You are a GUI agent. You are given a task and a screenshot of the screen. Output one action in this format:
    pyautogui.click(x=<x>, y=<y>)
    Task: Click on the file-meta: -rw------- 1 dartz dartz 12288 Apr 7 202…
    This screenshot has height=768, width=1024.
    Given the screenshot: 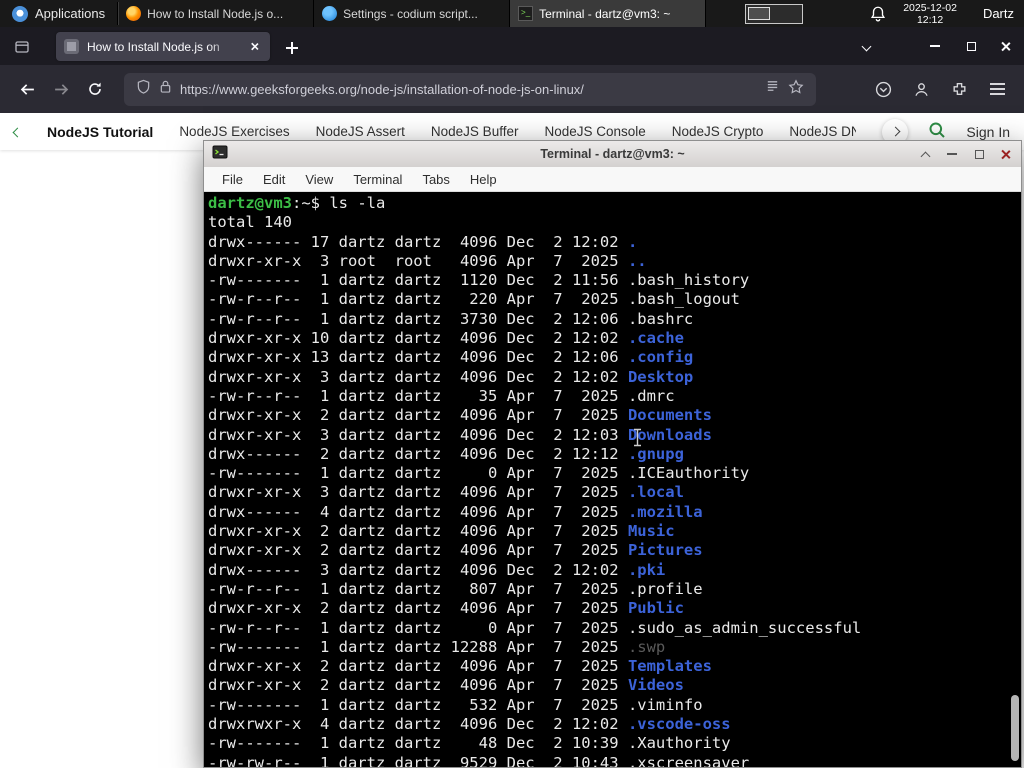 What is the action you would take?
    pyautogui.click(x=418, y=646)
    